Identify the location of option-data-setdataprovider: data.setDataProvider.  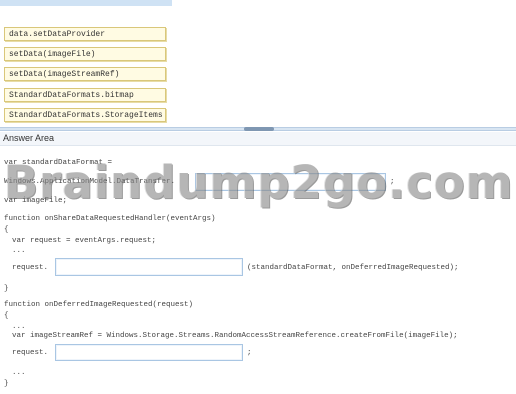
(85, 34).